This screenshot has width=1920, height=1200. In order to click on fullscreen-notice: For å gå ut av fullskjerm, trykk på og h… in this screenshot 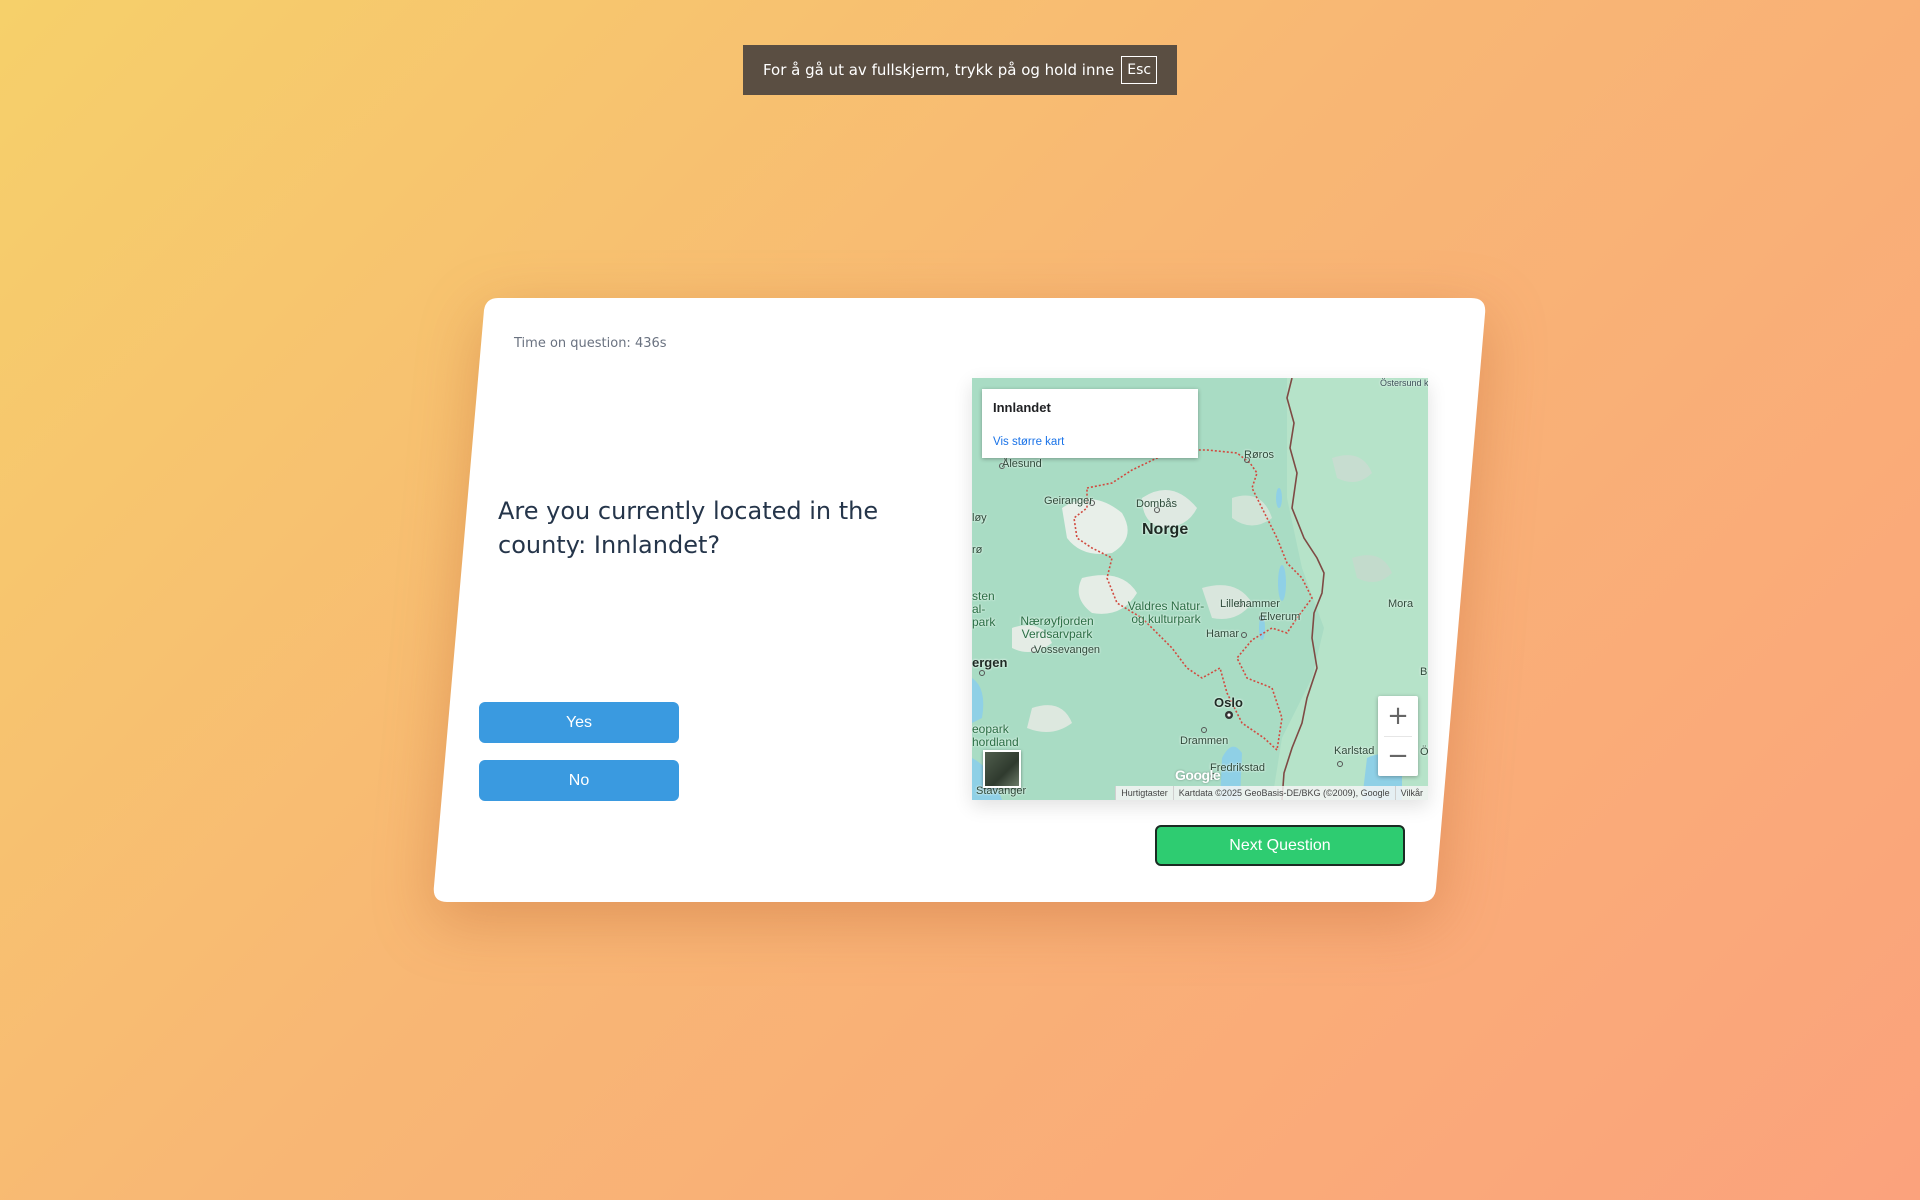, I will do `click(960, 70)`.